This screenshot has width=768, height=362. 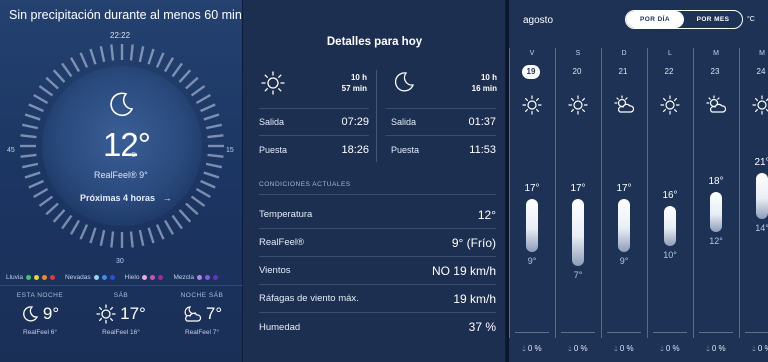 What do you see at coordinates (578, 274) in the screenshot?
I see `low-temp: 7°` at bounding box center [578, 274].